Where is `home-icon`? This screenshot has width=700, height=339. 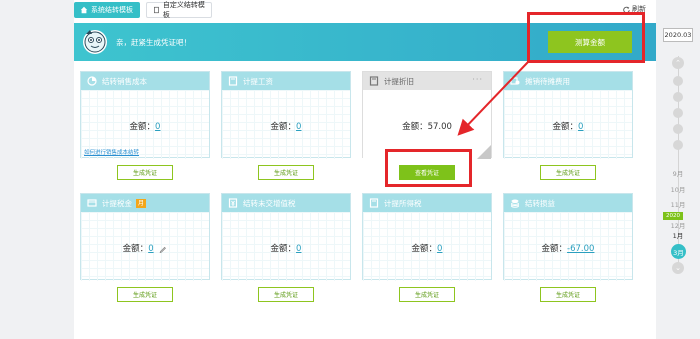
home-icon is located at coordinates (84, 10).